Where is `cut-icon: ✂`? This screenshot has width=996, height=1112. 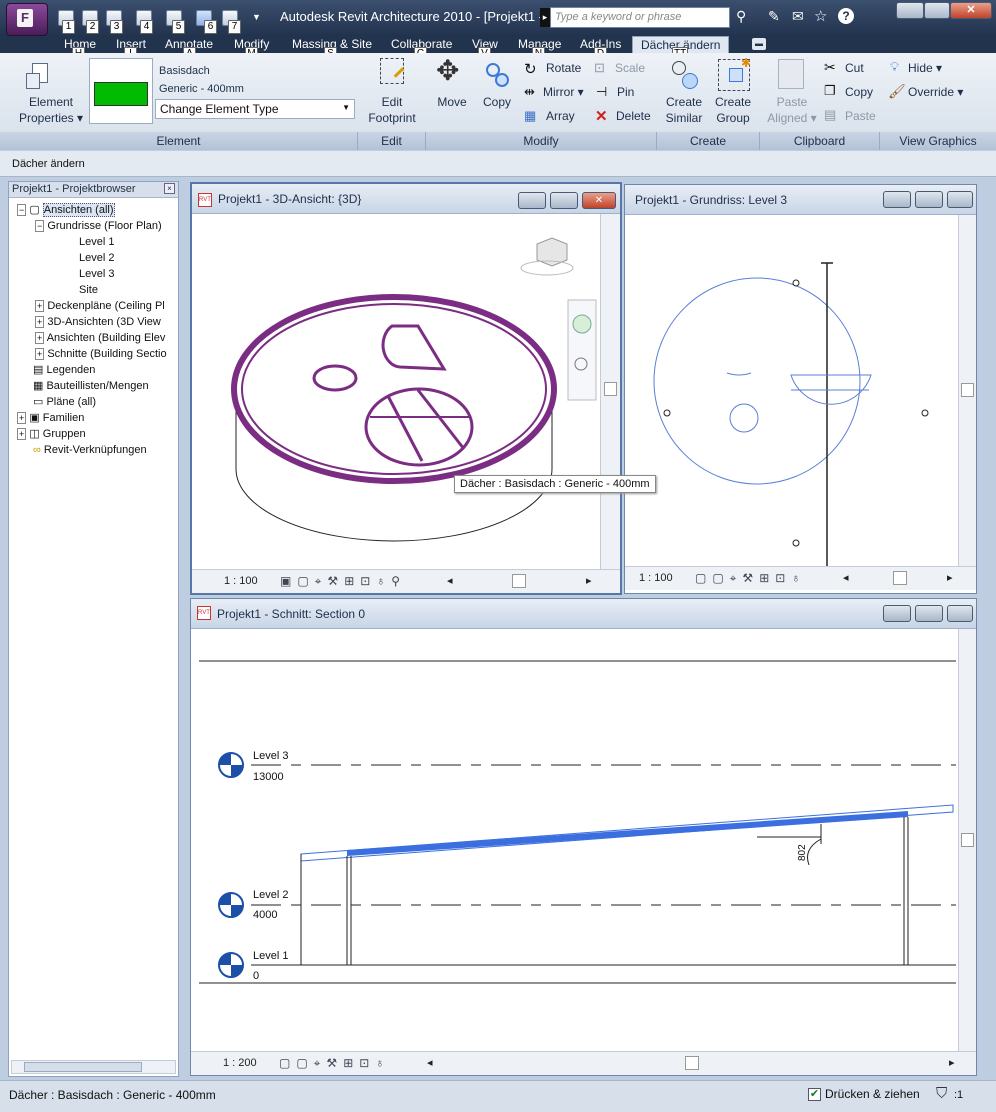 cut-icon: ✂ is located at coordinates (830, 67).